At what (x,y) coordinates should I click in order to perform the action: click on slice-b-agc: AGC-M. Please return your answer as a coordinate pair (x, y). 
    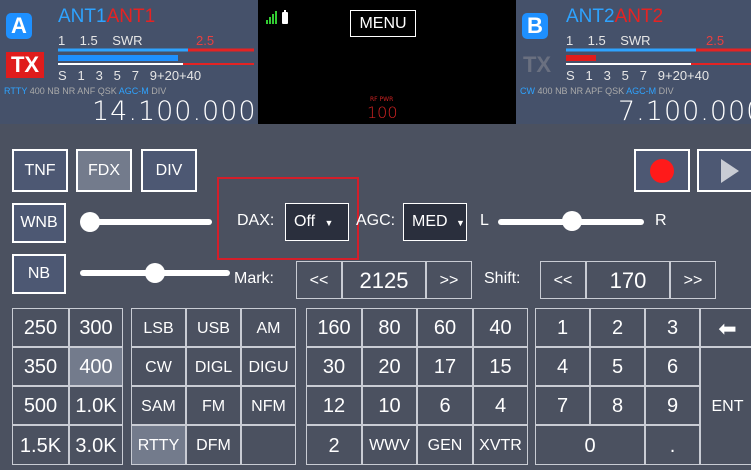
    Looking at the image, I should click on (641, 91).